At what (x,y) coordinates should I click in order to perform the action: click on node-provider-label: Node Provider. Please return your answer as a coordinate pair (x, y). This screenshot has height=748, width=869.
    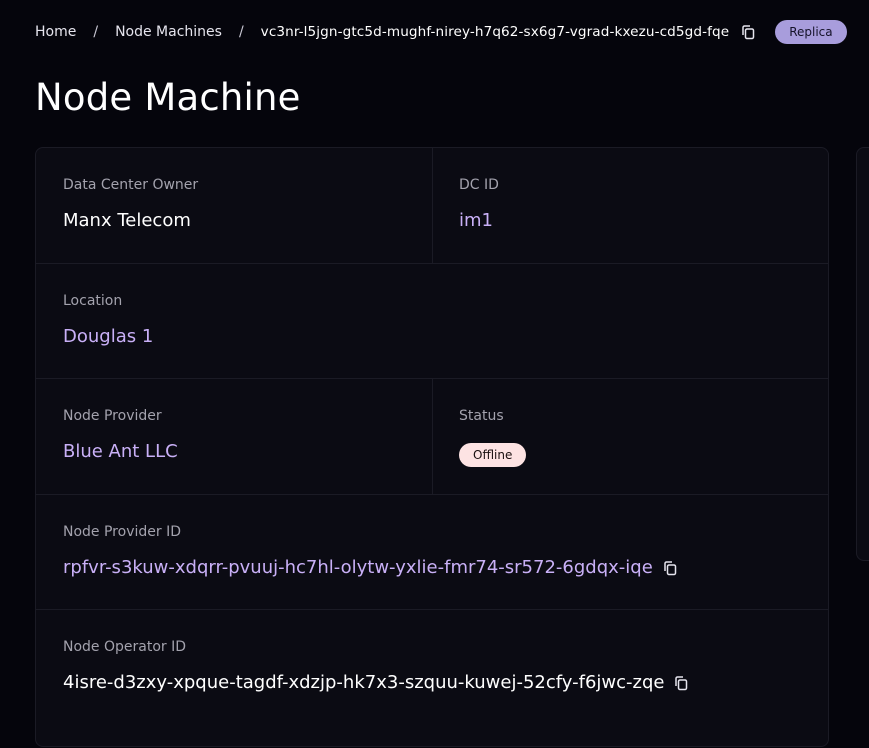
    Looking at the image, I should click on (112, 416).